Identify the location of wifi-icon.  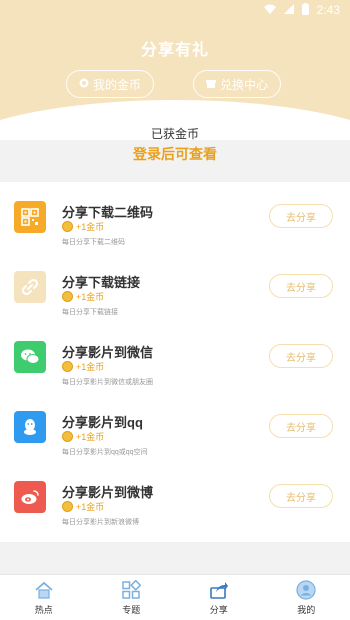
(269, 10).